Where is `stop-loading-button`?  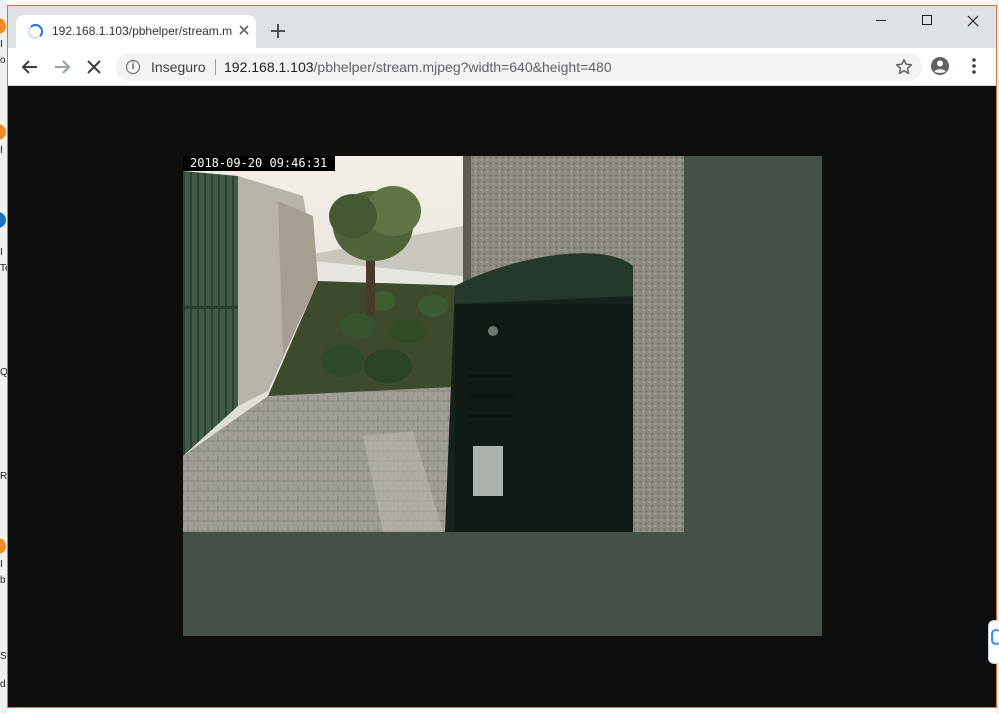
stop-loading-button is located at coordinates (94, 67).